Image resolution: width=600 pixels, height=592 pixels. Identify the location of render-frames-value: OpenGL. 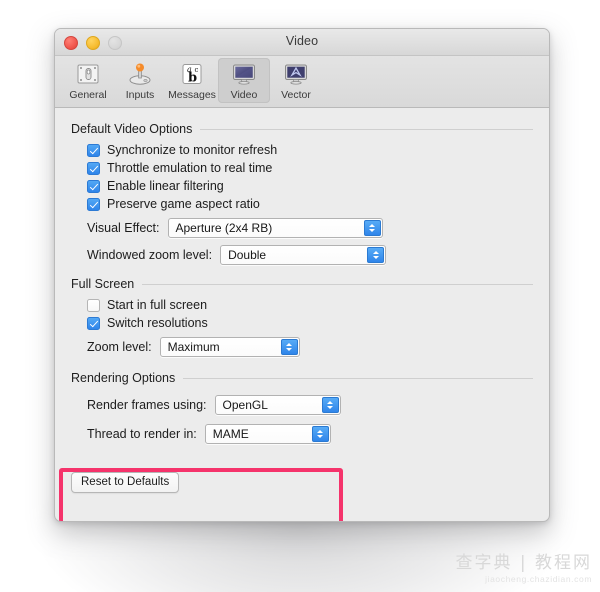
(245, 405).